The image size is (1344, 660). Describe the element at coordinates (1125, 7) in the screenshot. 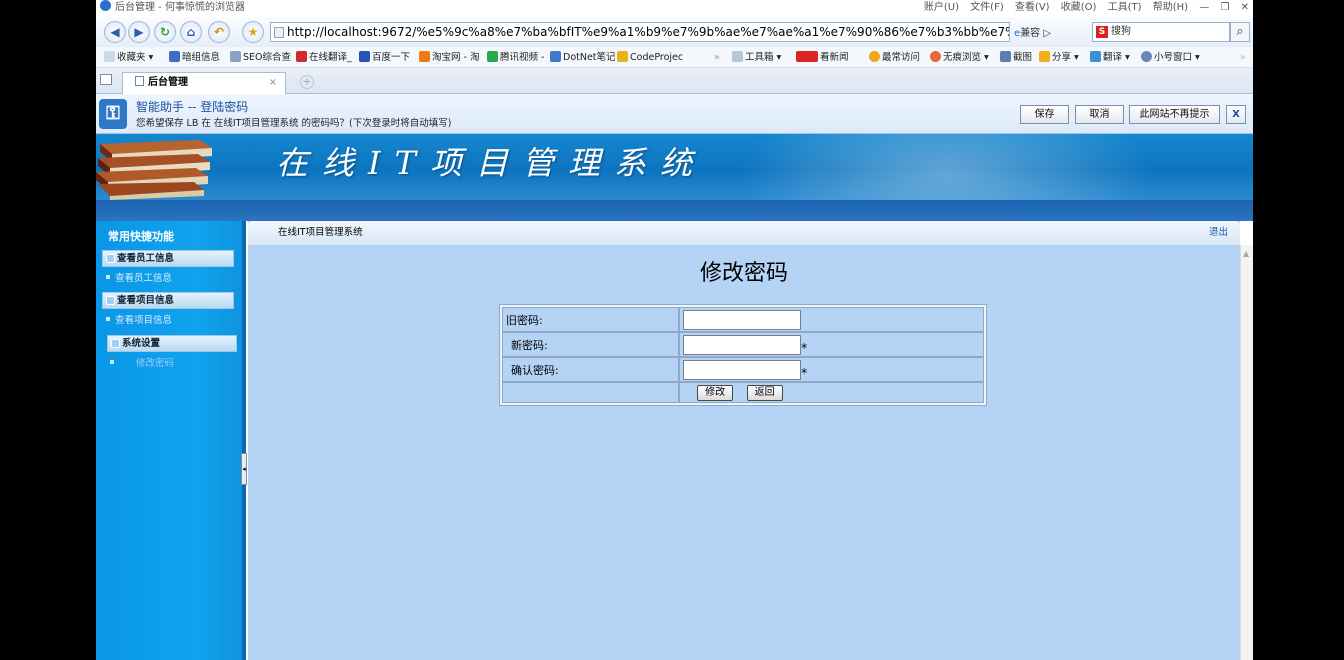

I see `menu-tools: 工具(T)` at that location.